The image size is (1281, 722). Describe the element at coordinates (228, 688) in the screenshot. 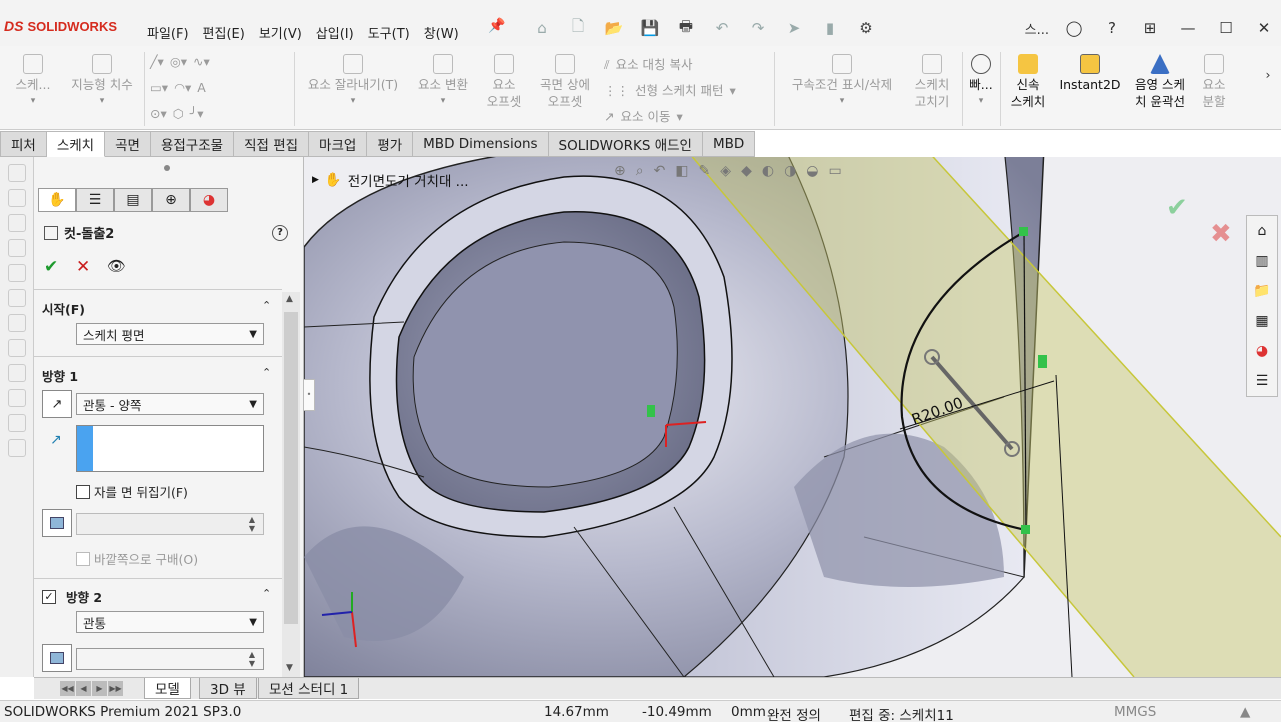

I see `tab-3d-views: 3D 뷰` at that location.